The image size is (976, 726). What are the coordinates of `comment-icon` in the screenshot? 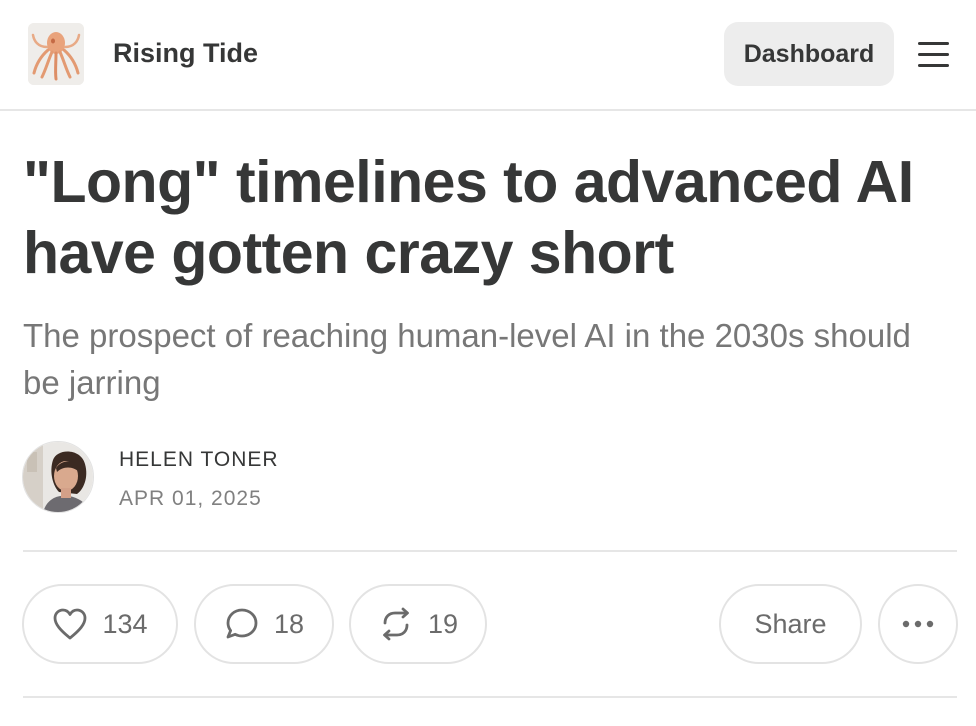 It's located at (242, 623).